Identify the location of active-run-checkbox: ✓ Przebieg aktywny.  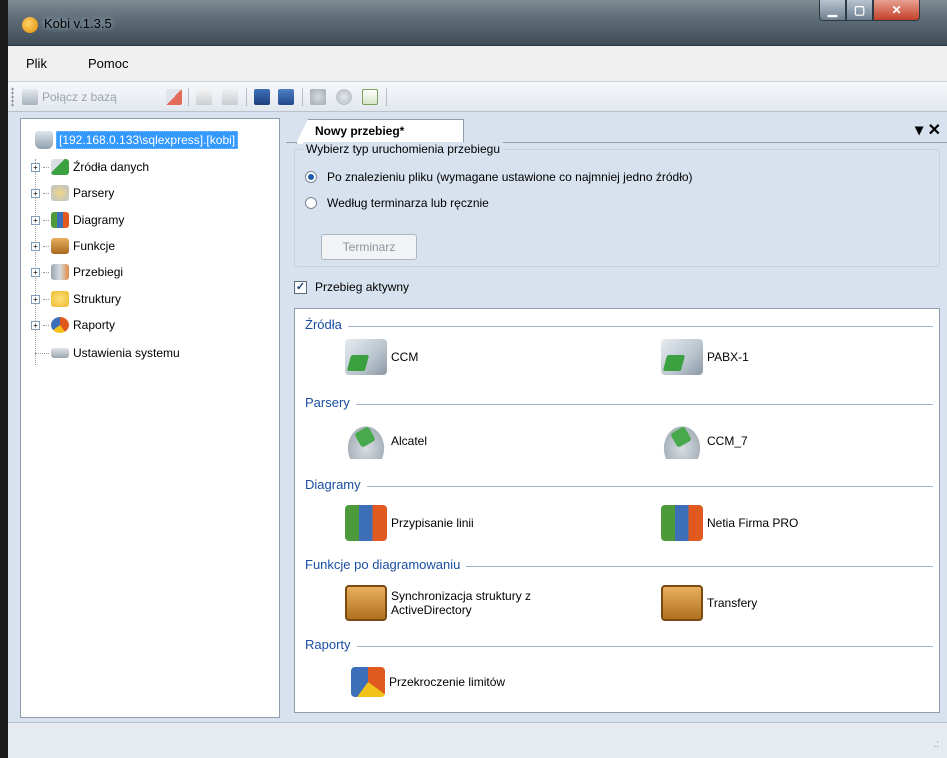
(351, 287).